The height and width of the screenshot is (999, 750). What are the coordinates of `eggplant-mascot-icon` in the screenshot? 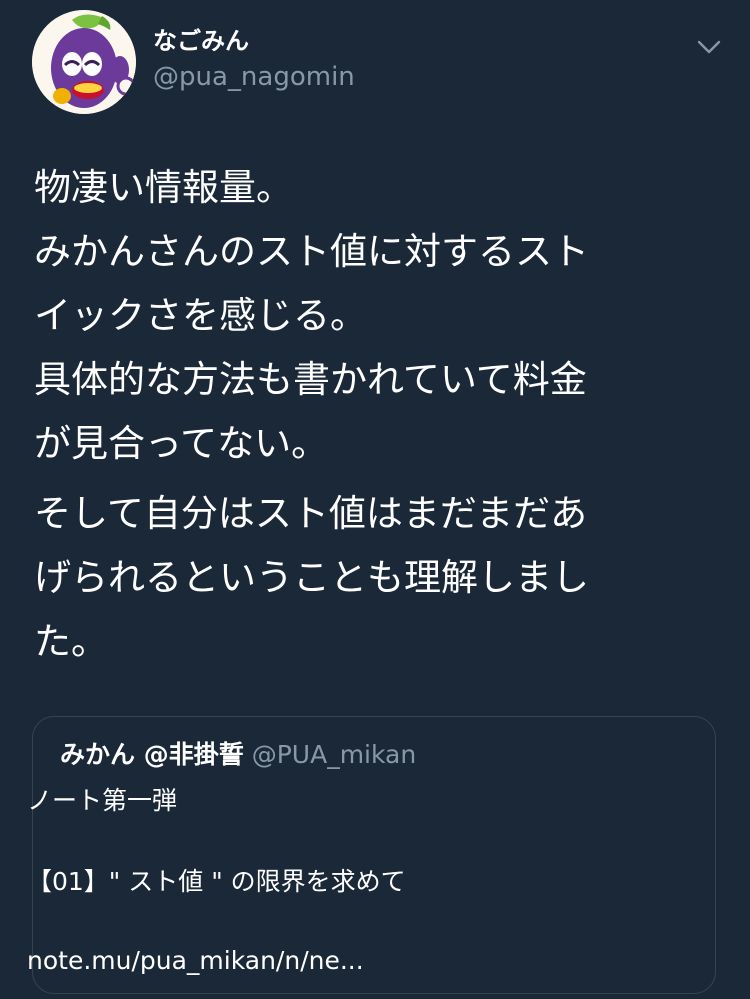 It's located at (84, 62).